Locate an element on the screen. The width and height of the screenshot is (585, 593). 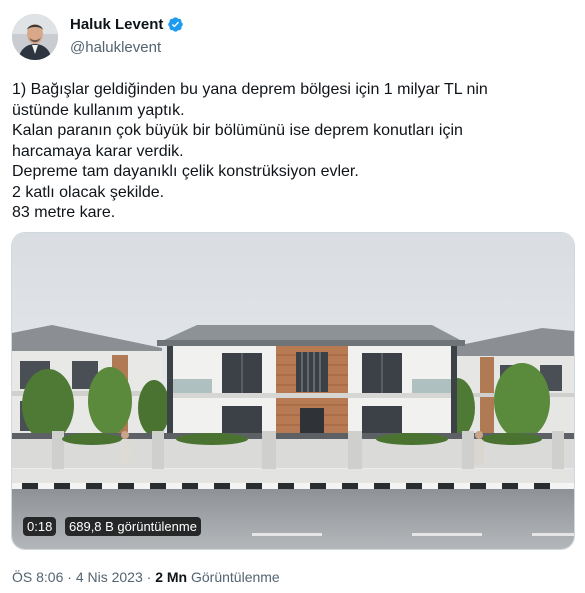
tweet-meta: ÖS 8:06 · 4 Nis 2023 · 2 Mn Görüntülenme is located at coordinates (146, 577).